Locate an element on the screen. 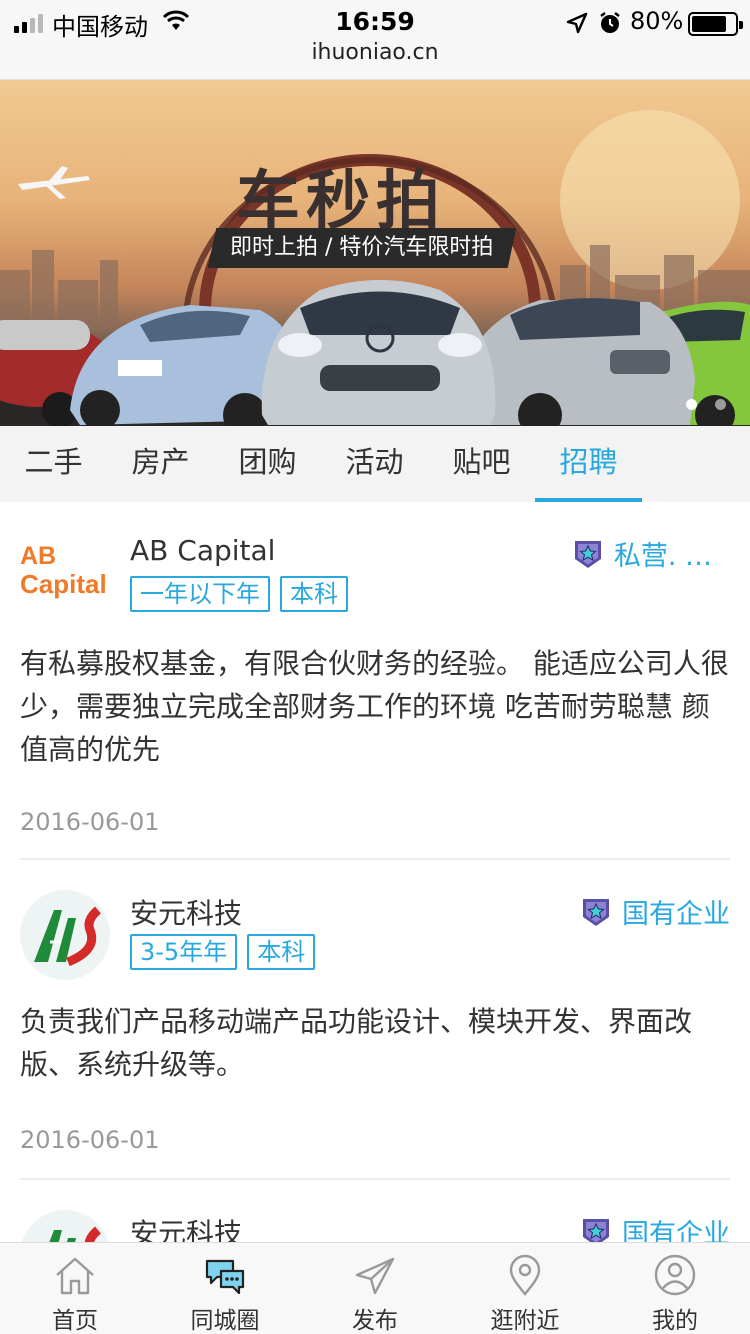 This screenshot has height=1334, width=750. company-name: 安元科技 is located at coordinates (186, 913).